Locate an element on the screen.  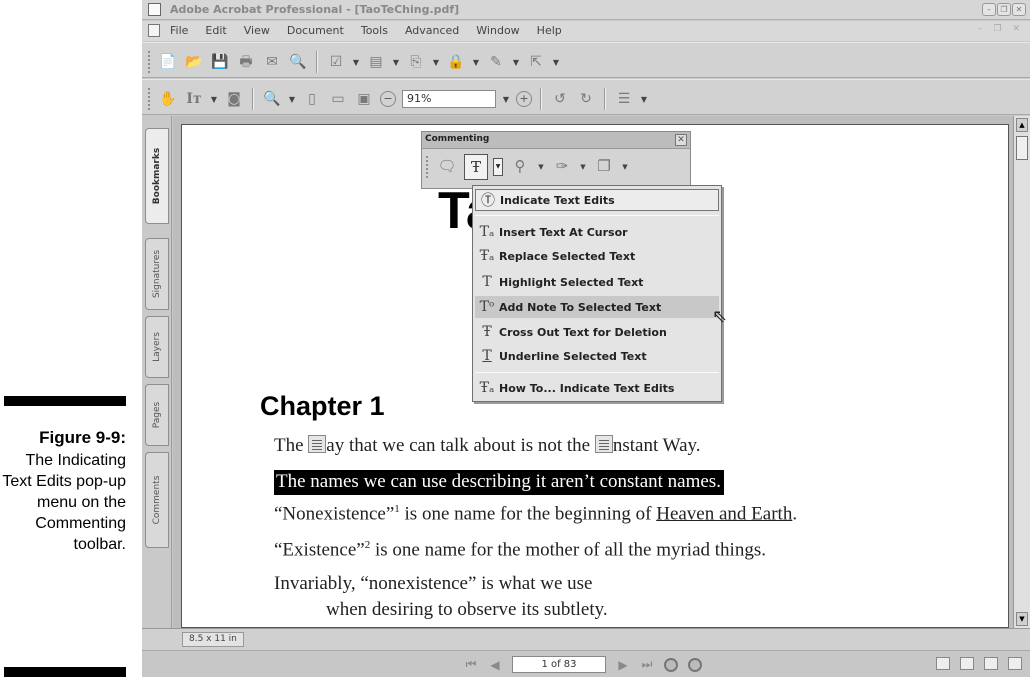
zoom-input: 91% is located at coordinates (449, 99).